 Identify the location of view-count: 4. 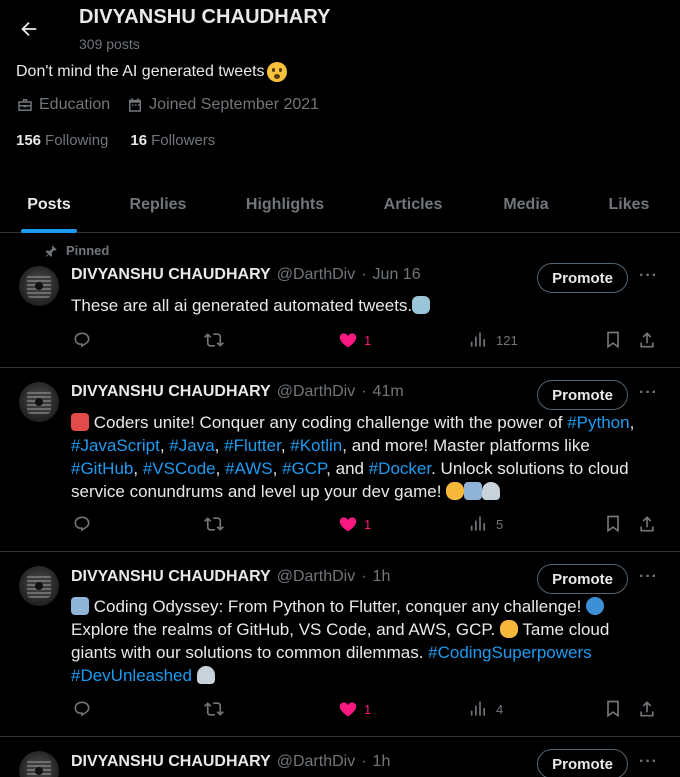
(500, 709).